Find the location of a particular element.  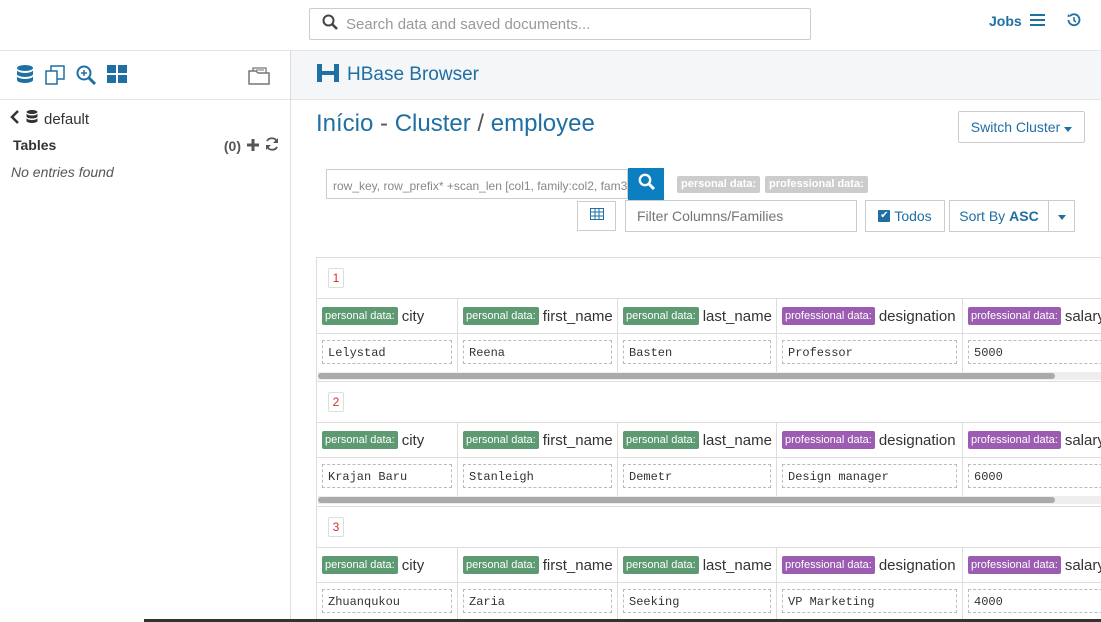

grid-view-button is located at coordinates (596, 216).